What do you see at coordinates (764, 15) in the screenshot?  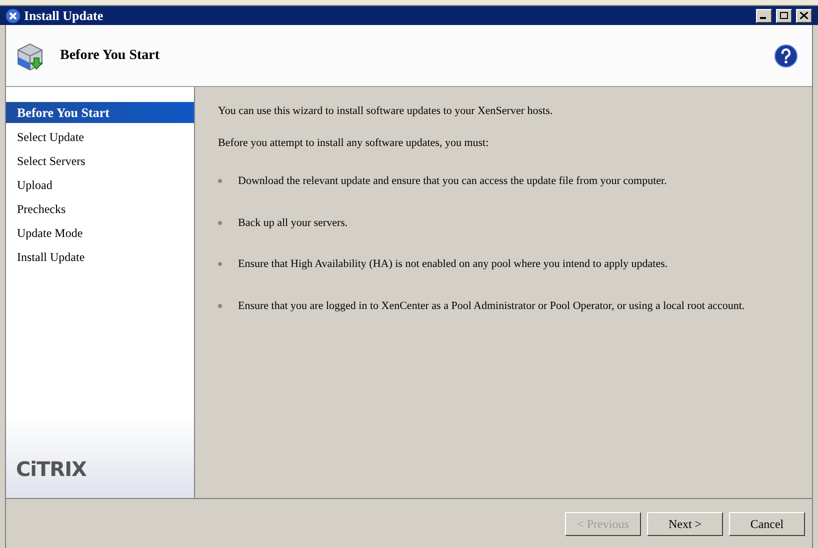 I see `minimize-button` at bounding box center [764, 15].